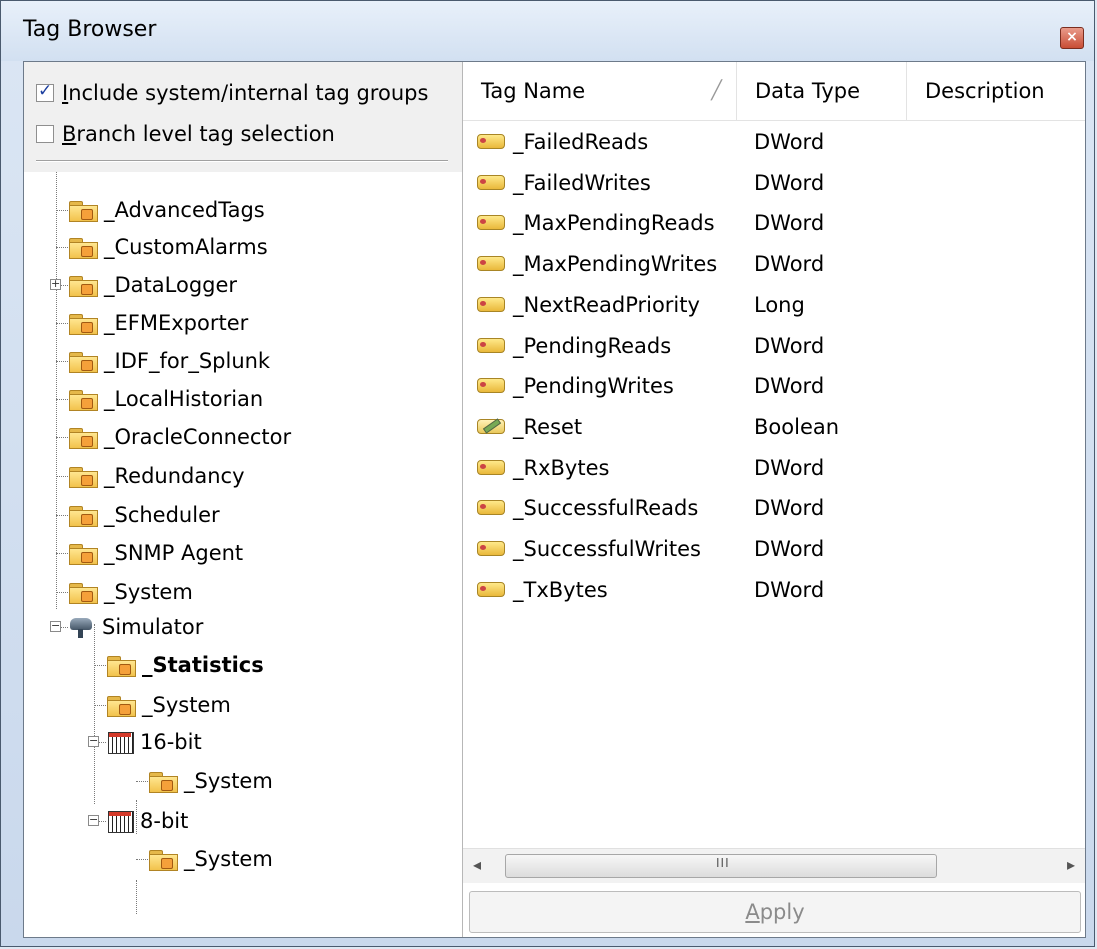  I want to click on include-system-option: Include system/internal tag groups, so click(232, 93).